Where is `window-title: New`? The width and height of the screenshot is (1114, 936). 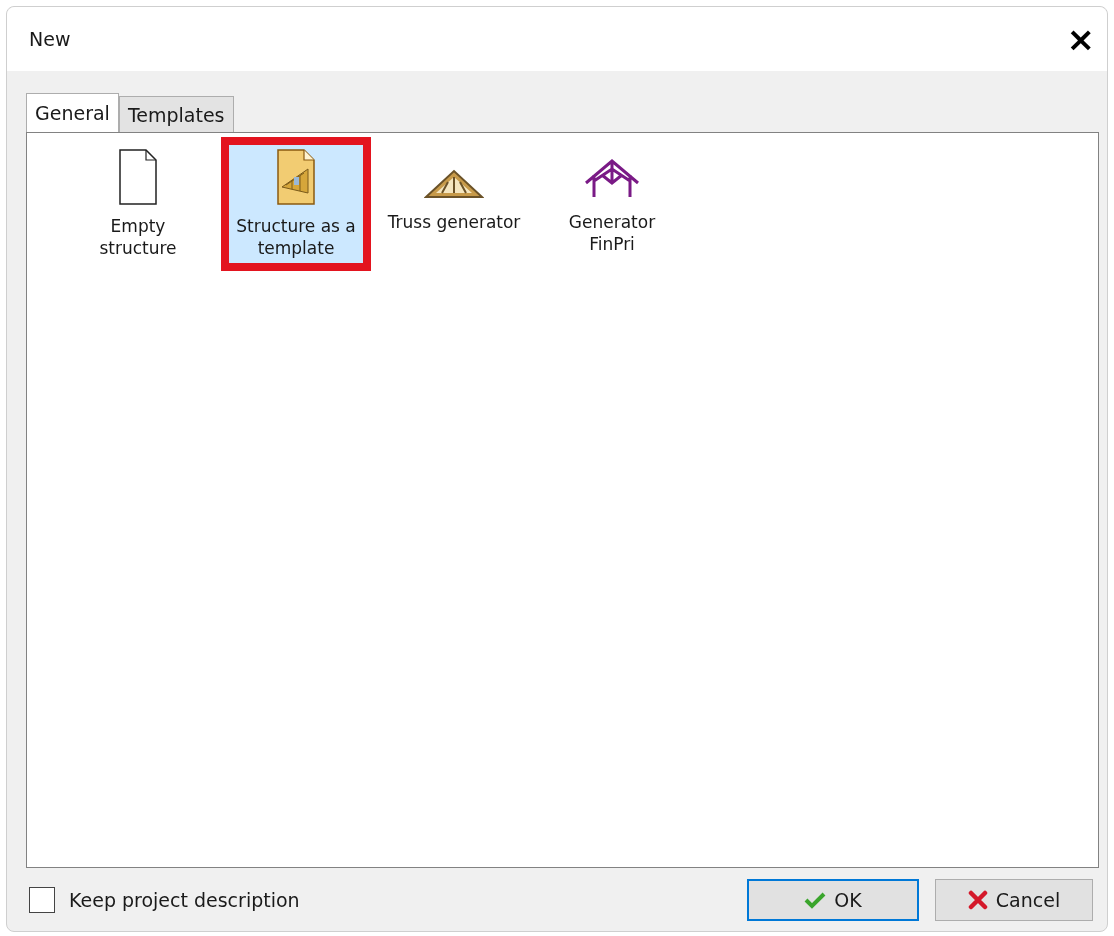
window-title: New is located at coordinates (50, 39).